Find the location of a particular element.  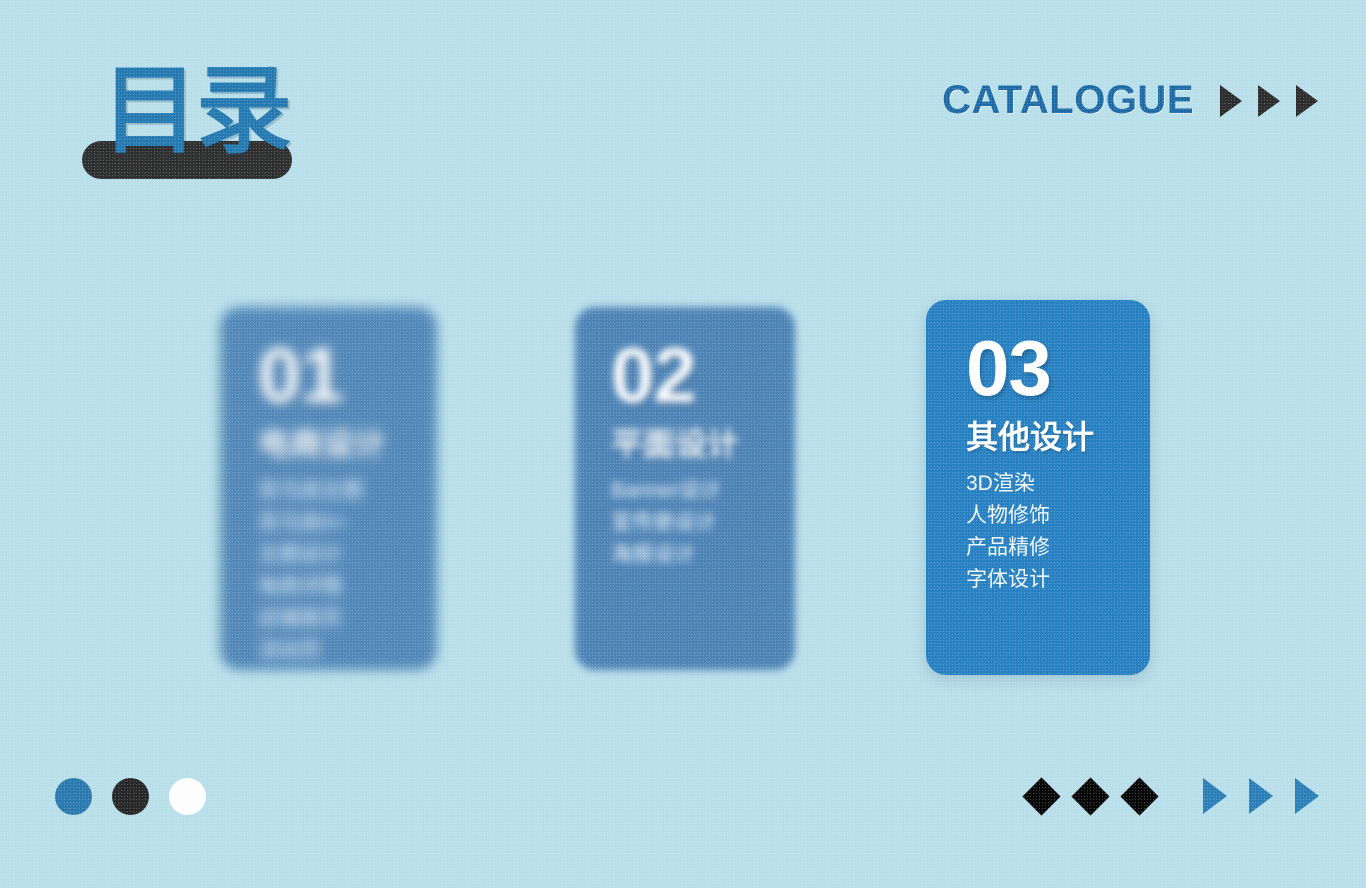

list-item: 店铺首页 is located at coordinates (300, 618).